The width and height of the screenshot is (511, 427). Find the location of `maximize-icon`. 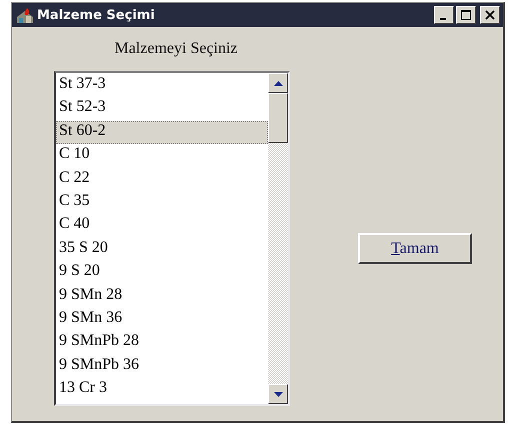

maximize-icon is located at coordinates (466, 15).